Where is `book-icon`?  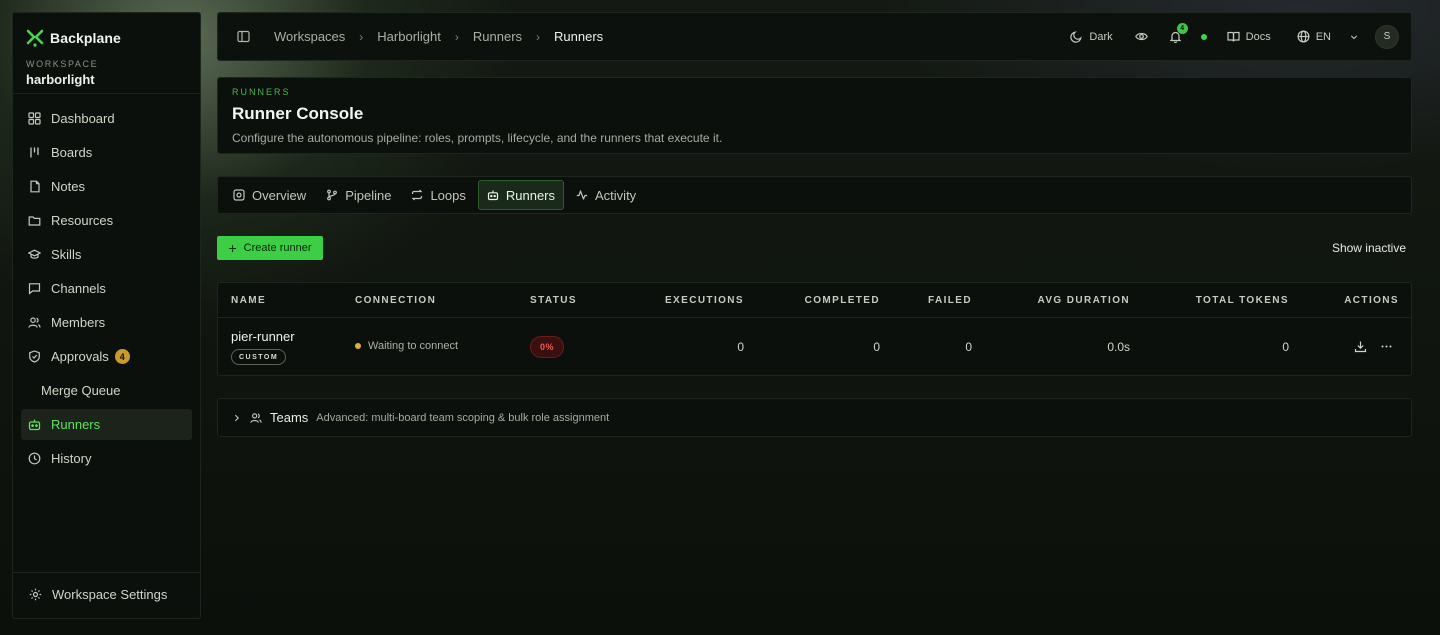
book-icon is located at coordinates (1233, 36).